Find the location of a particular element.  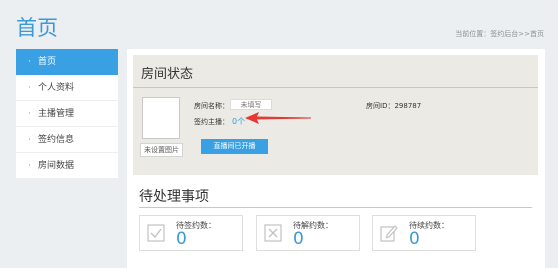

signed-anchor-label: 签约主播： is located at coordinates (211, 122).